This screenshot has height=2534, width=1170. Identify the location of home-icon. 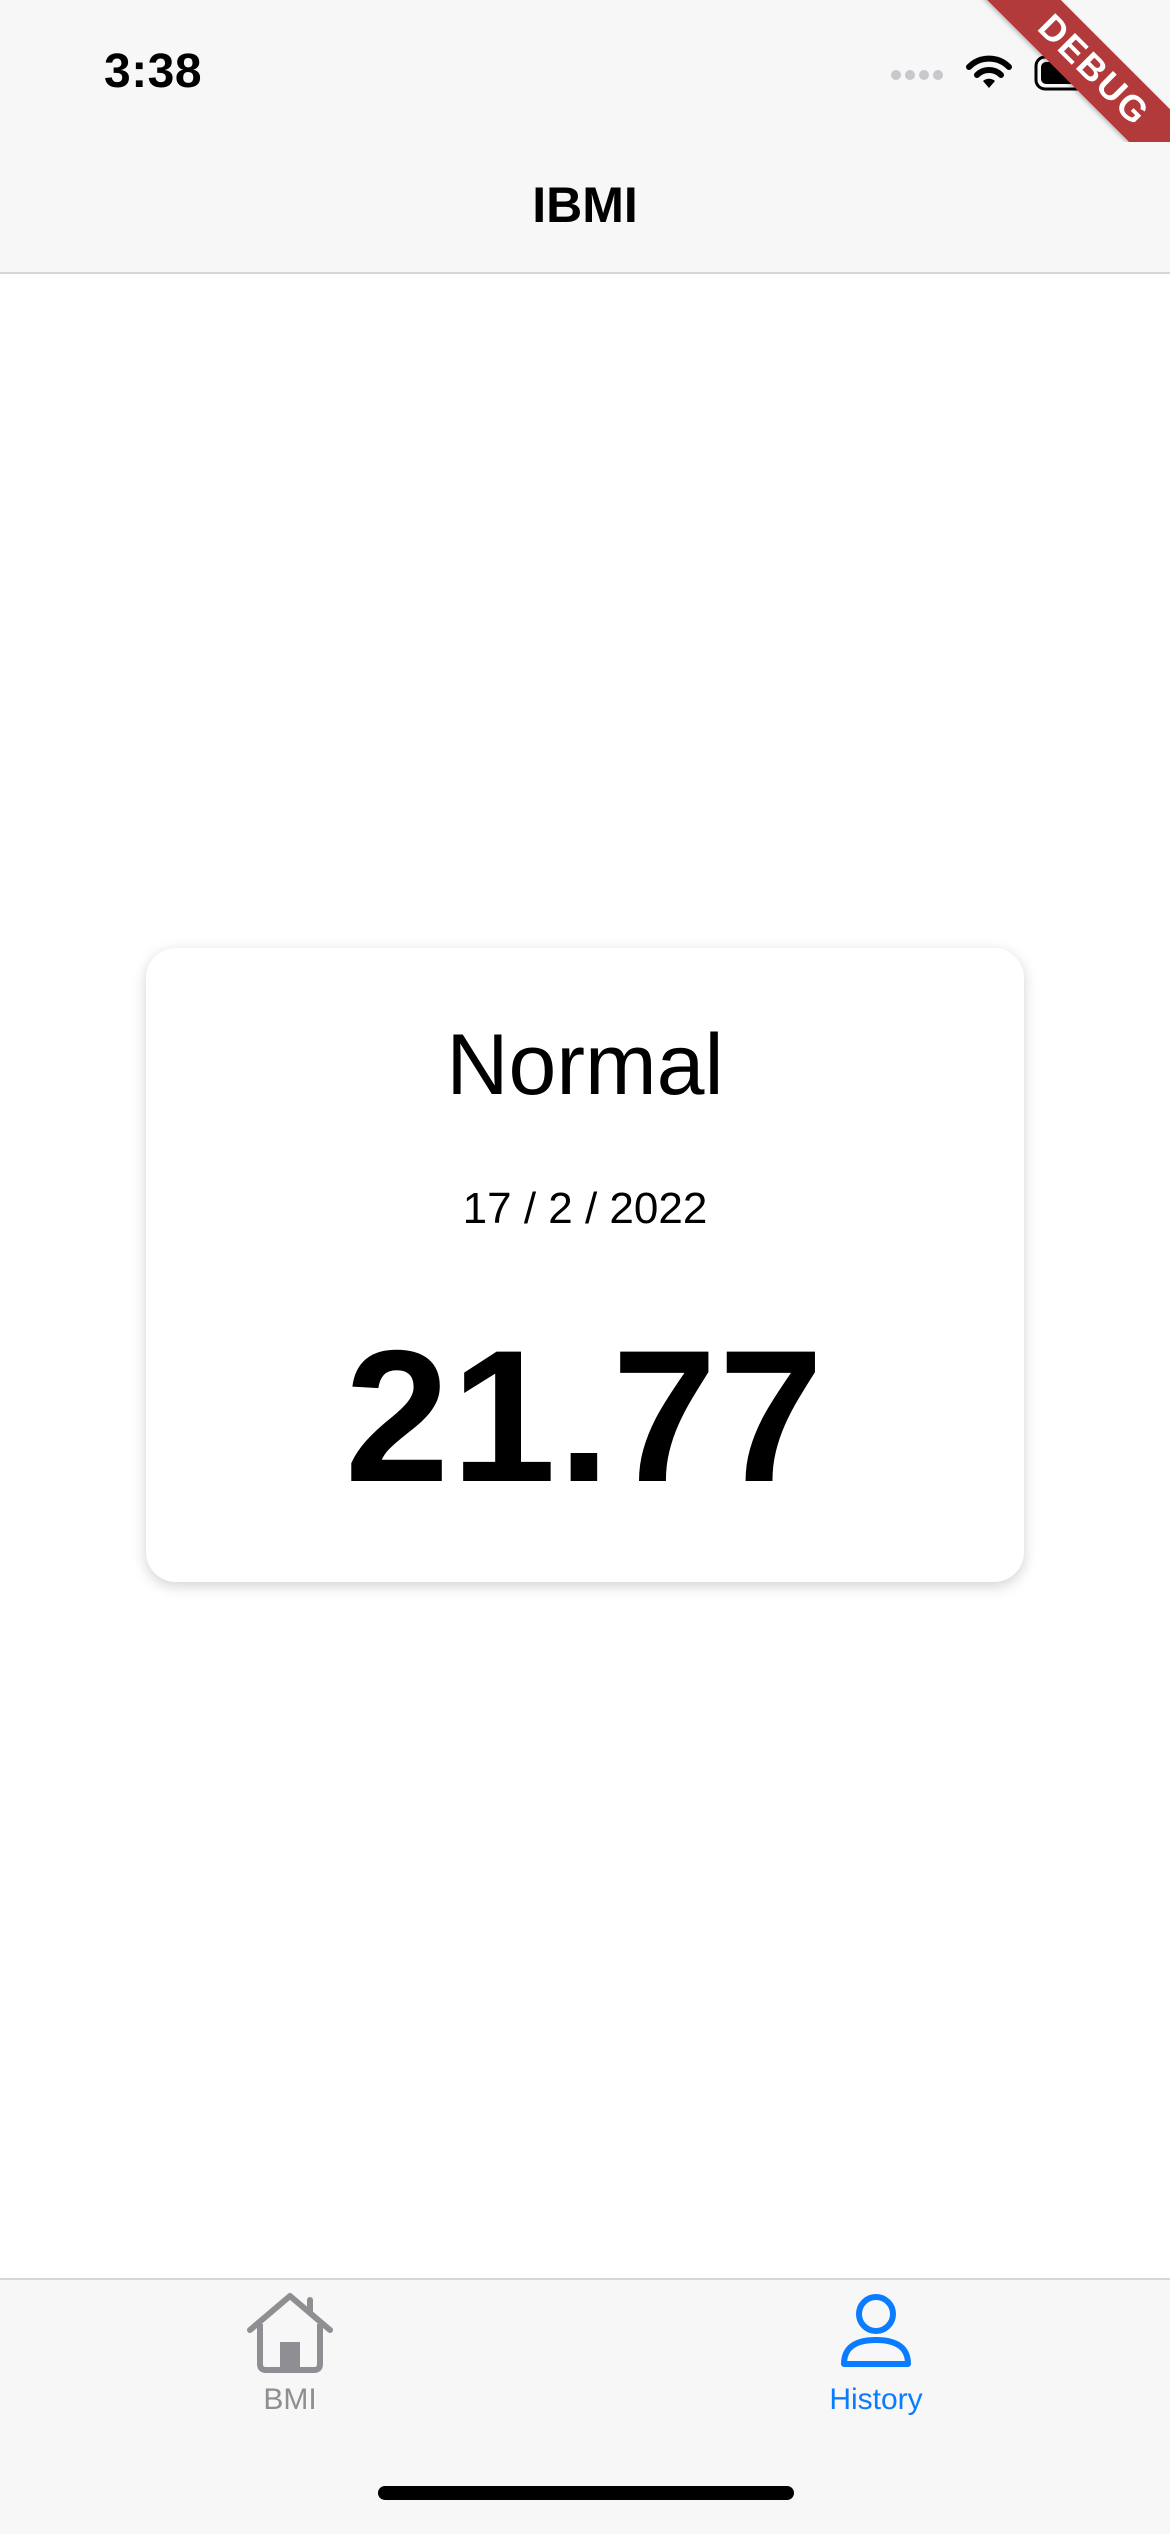
(290, 2335).